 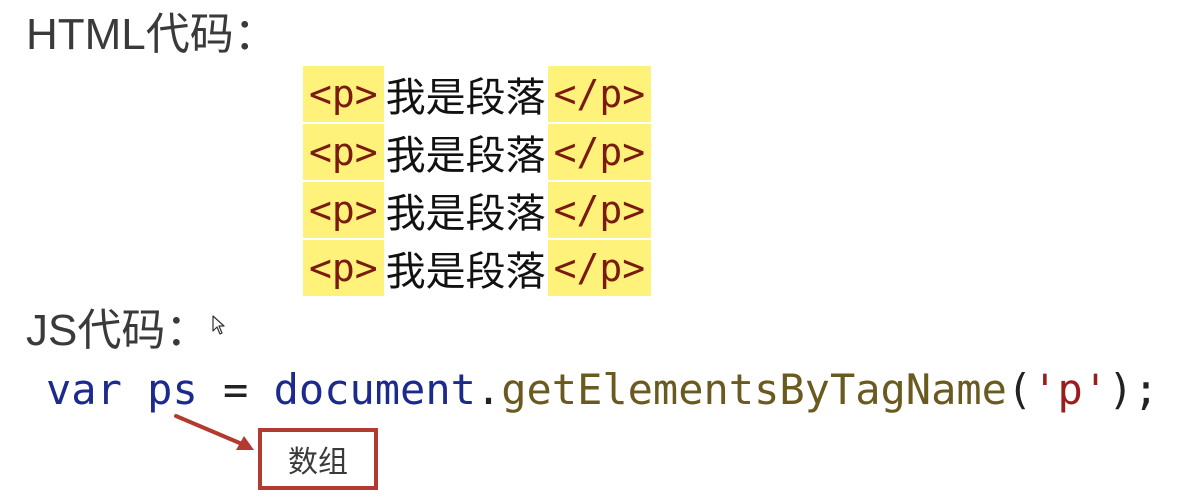 I want to click on assign-operator: =, so click(x=236, y=389).